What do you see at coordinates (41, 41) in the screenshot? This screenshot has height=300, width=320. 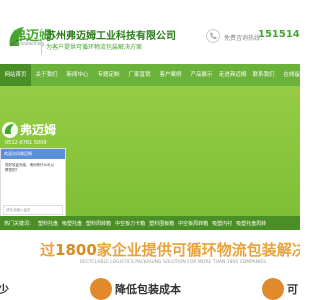 I see `header-divider` at bounding box center [41, 41].